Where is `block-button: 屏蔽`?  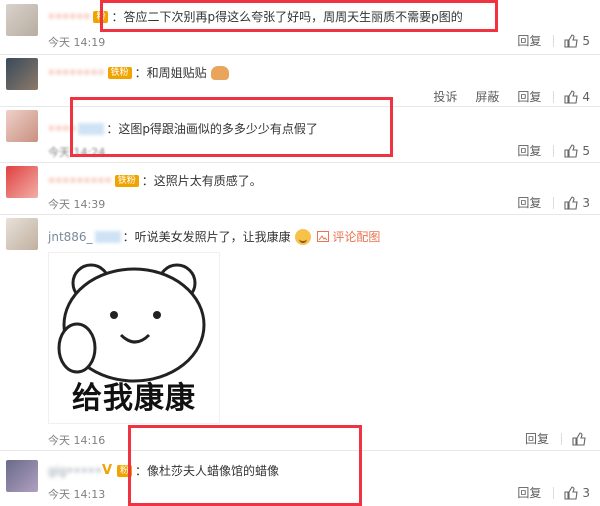 block-button: 屏蔽 is located at coordinates (487, 96).